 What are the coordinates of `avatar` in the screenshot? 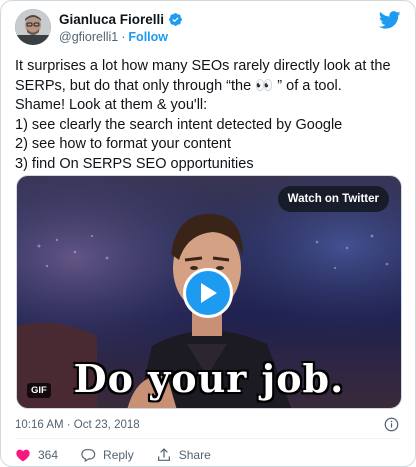 It's located at (33, 27).